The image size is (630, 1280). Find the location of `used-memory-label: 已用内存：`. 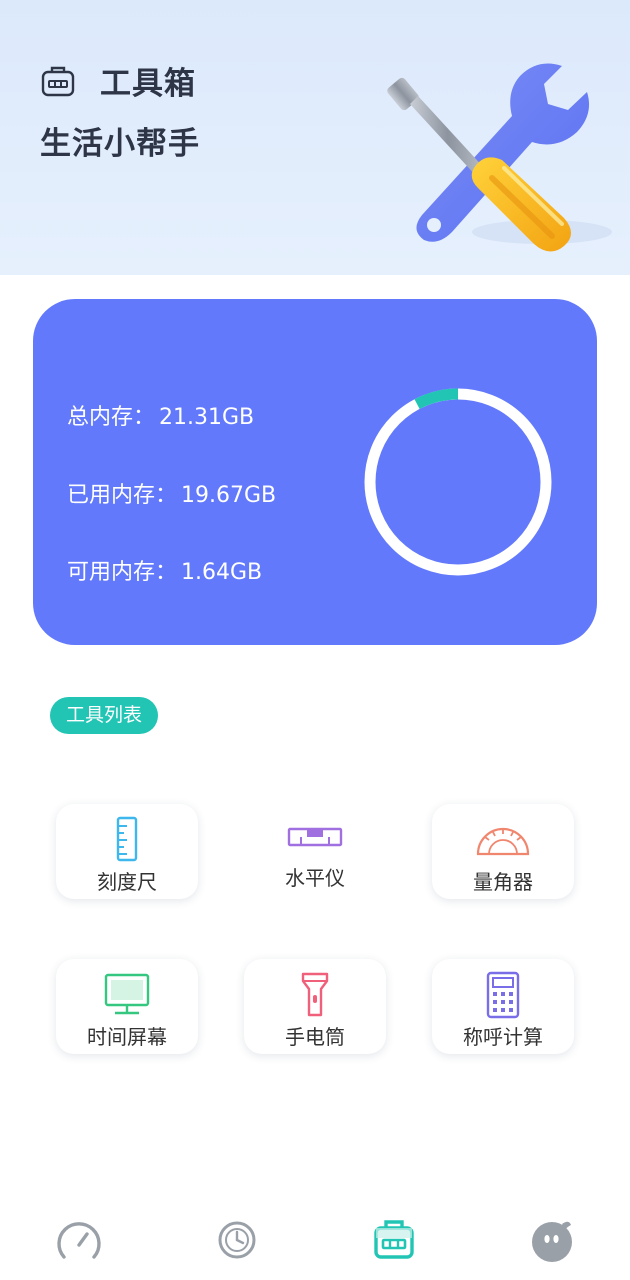

used-memory-label: 已用内存： is located at coordinates (122, 495).